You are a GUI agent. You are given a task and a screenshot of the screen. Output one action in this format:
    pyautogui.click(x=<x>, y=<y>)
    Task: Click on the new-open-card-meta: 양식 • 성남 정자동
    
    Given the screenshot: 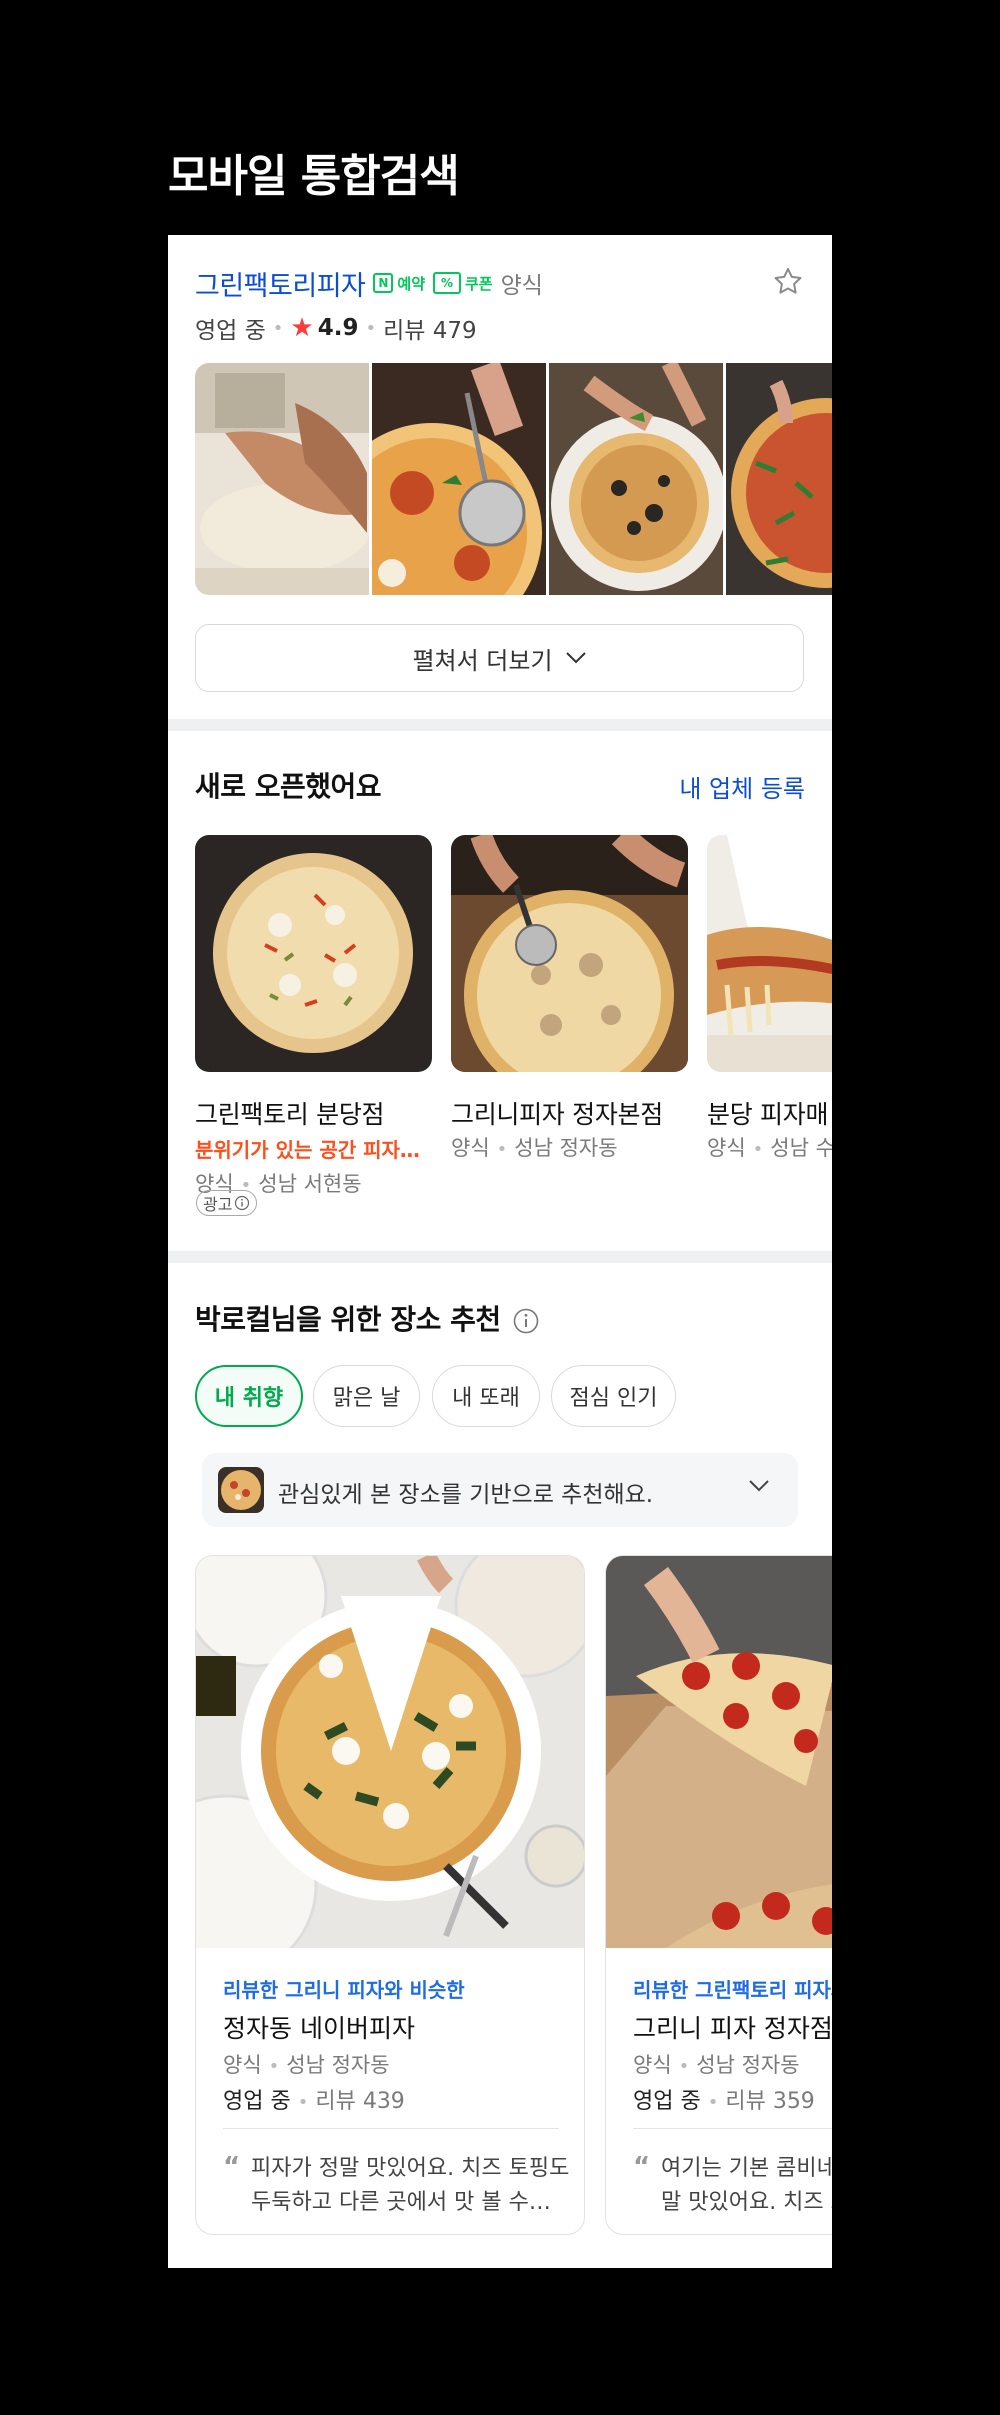 What is the action you would take?
    pyautogui.click(x=534, y=1147)
    